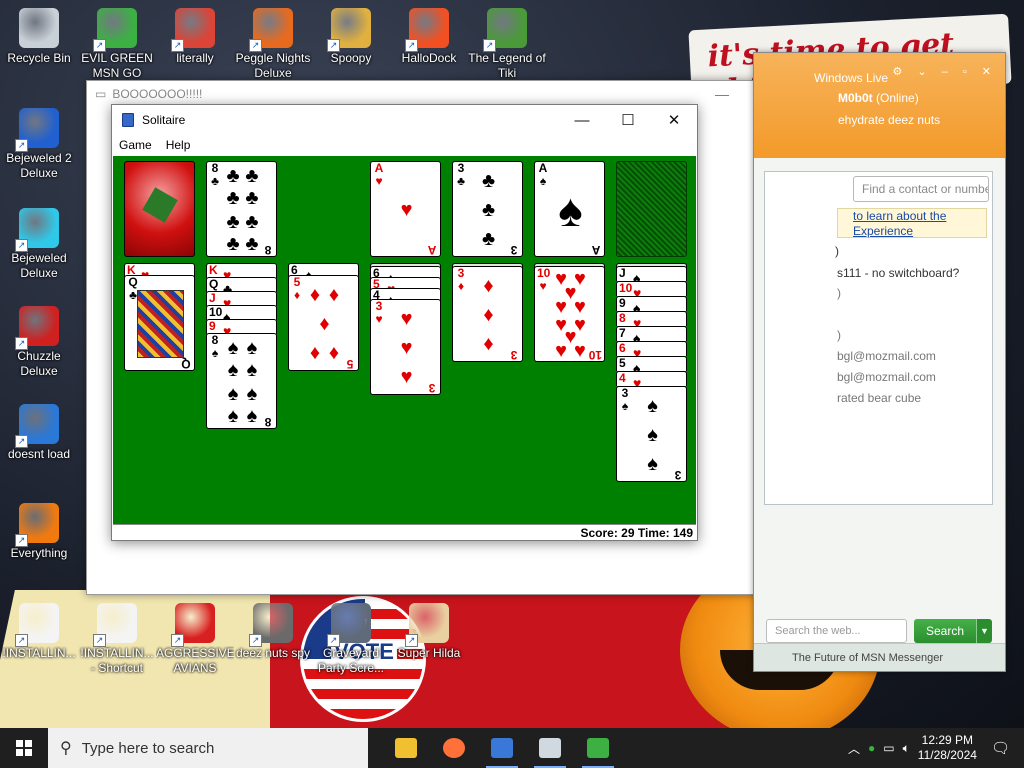 This screenshot has width=1024, height=768. Describe the element at coordinates (271, 625) in the screenshot. I see `windows-stack-icon: ↗` at that location.